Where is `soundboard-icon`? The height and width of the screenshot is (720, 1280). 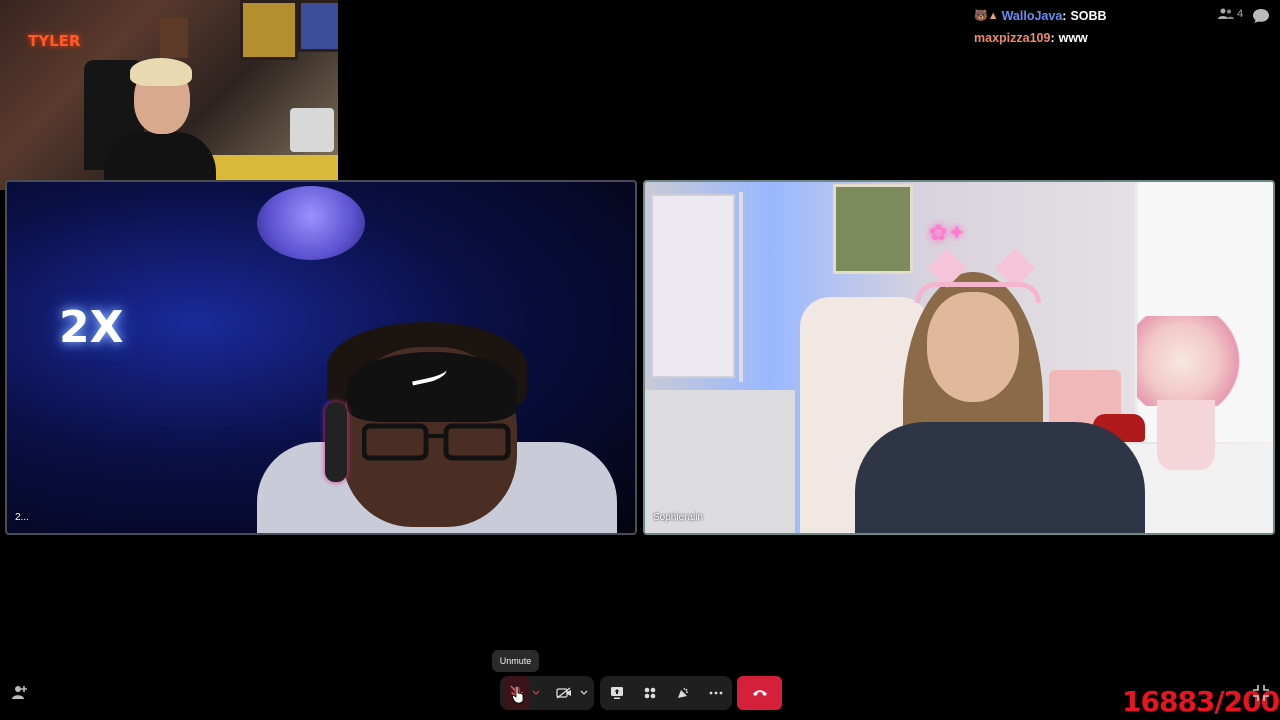
soundboard-icon is located at coordinates (682, 692).